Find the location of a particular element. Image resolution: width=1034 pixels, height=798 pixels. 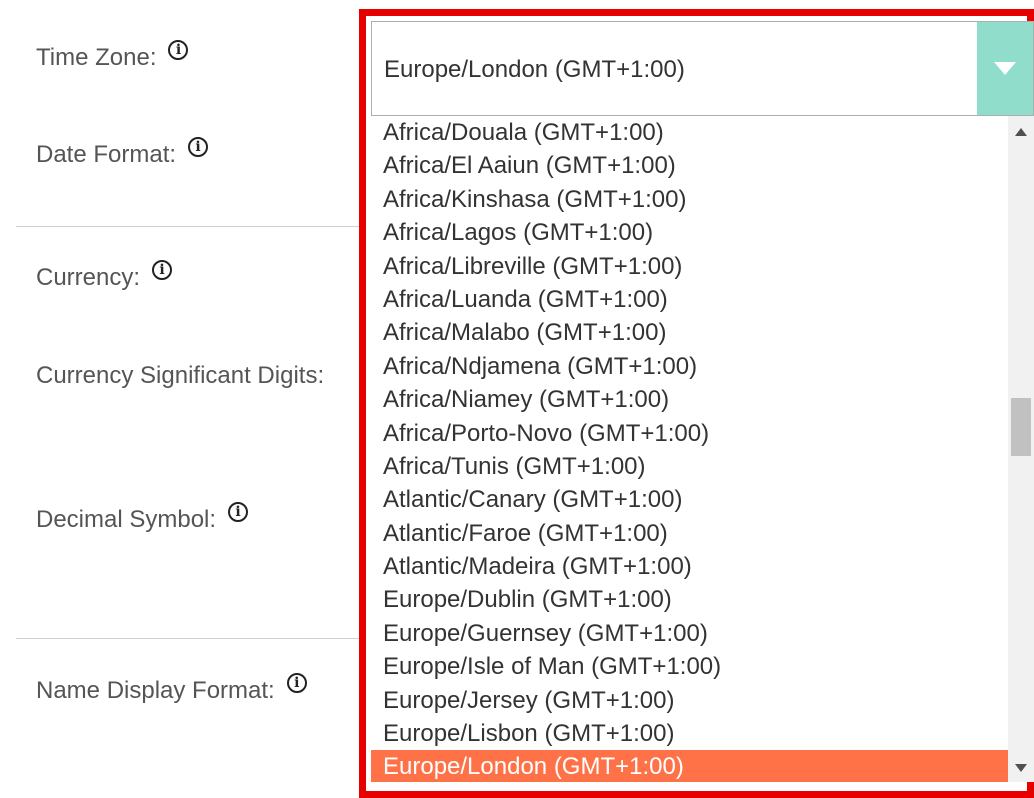

time-zone-option: Atlantic/Faroe (GMT+1:00) is located at coordinates (689, 533).